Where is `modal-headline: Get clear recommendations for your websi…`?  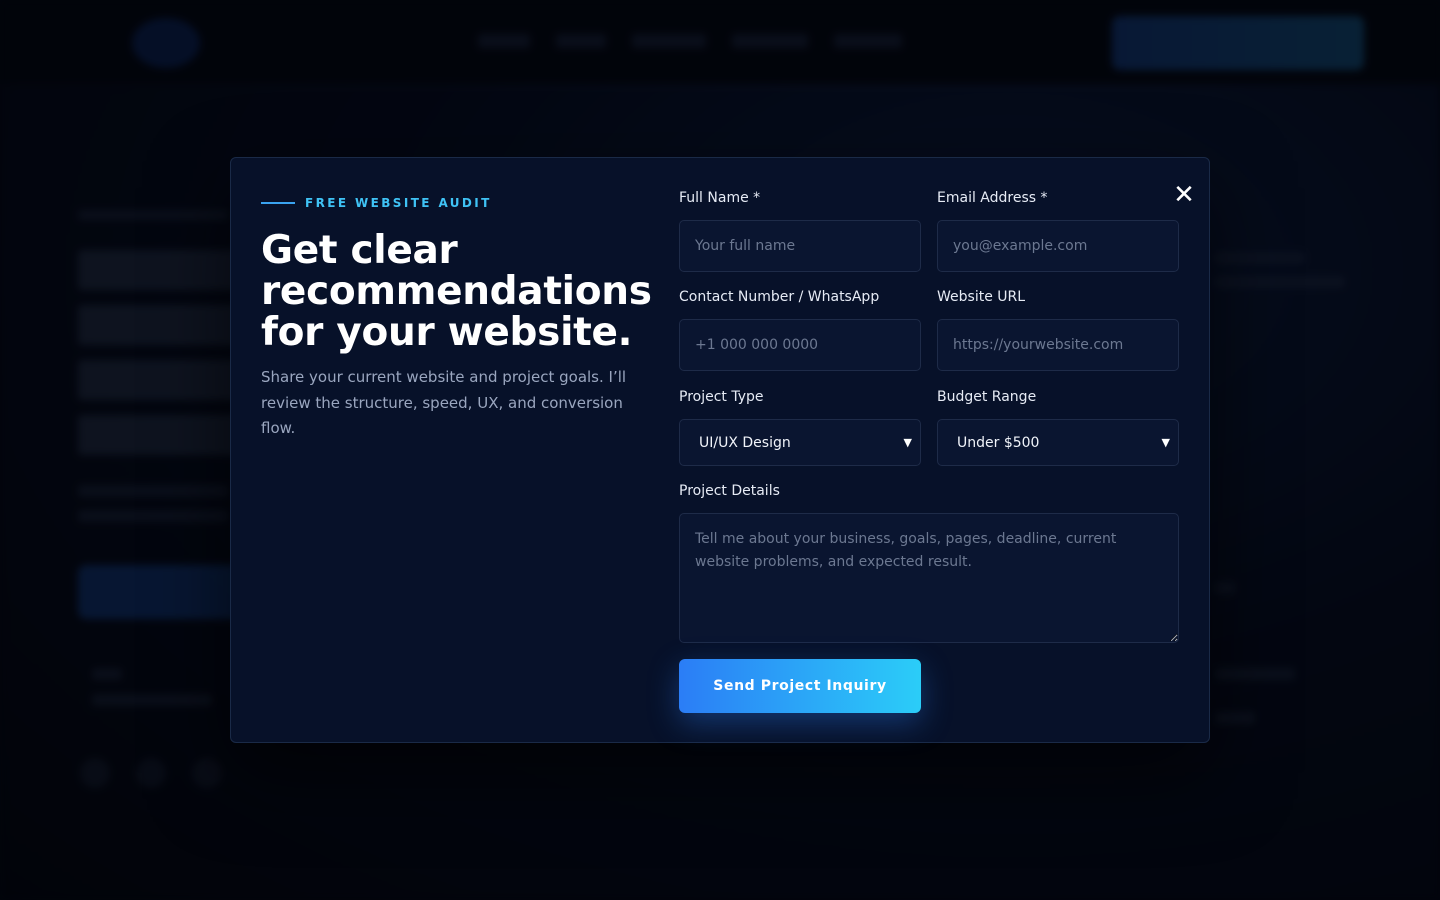
modal-headline: Get clear recommendations for your websi… is located at coordinates (456, 291).